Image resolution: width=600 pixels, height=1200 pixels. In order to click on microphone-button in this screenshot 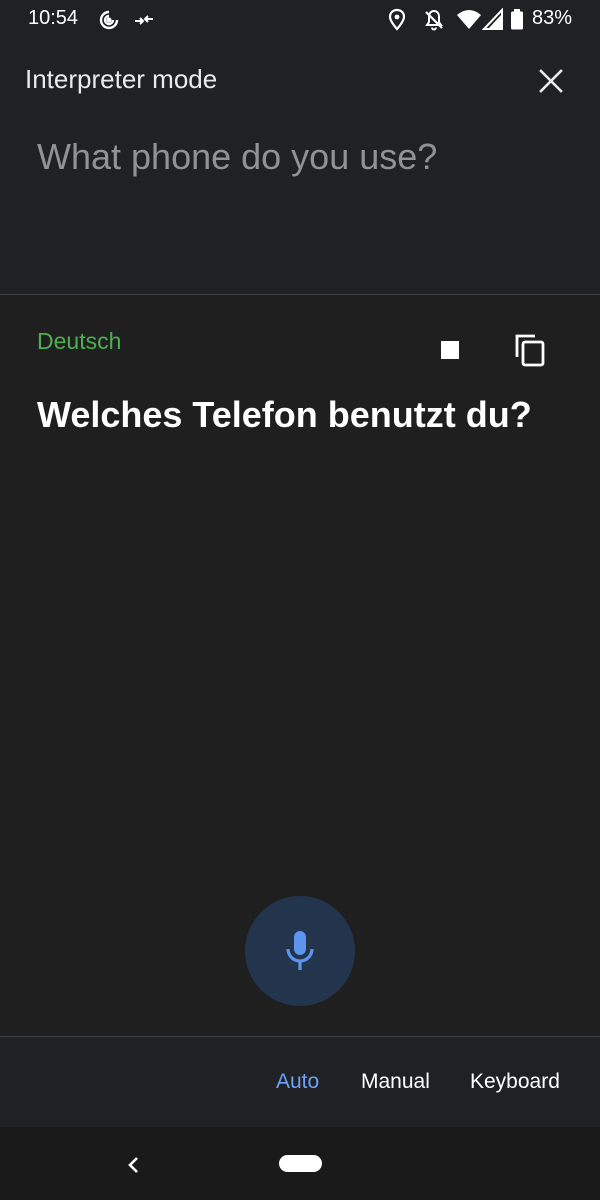, I will do `click(300, 951)`.